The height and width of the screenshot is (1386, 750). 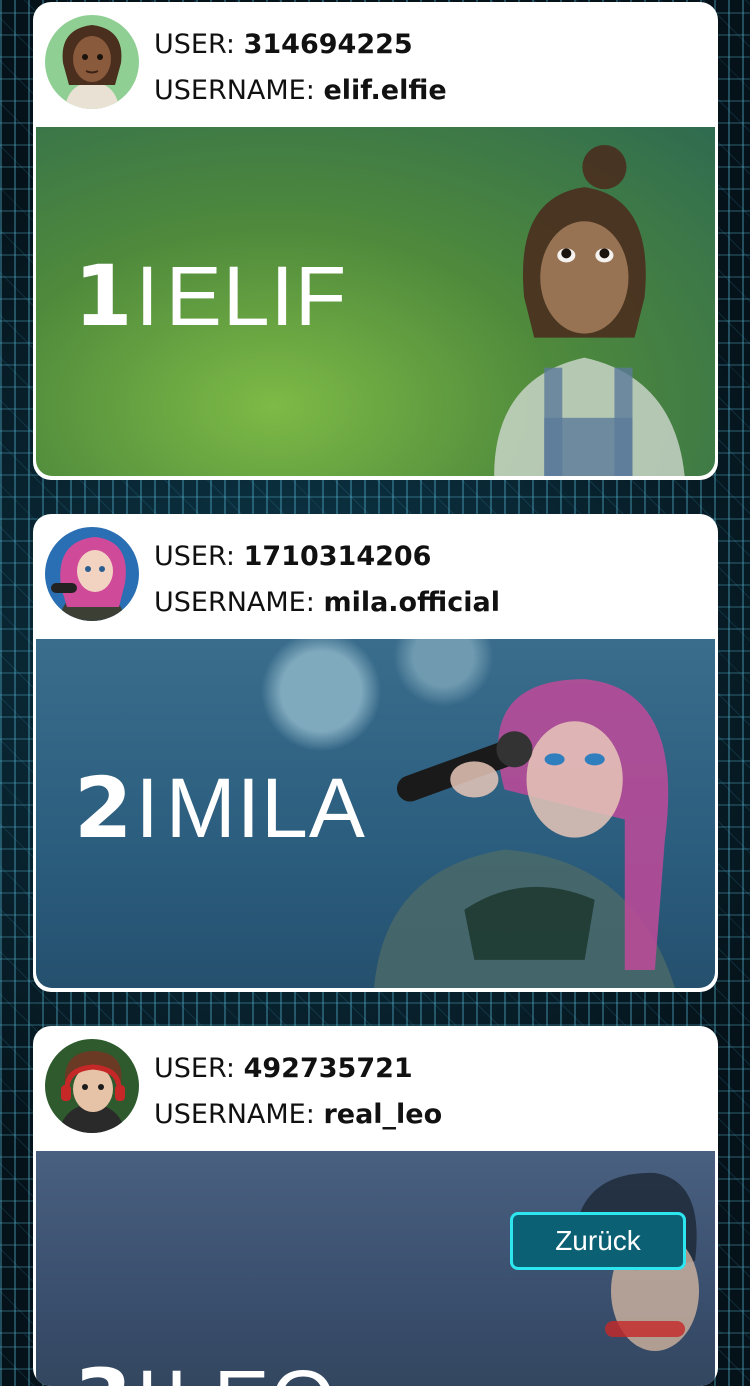 What do you see at coordinates (411, 602) in the screenshot?
I see `username: mila.official` at bounding box center [411, 602].